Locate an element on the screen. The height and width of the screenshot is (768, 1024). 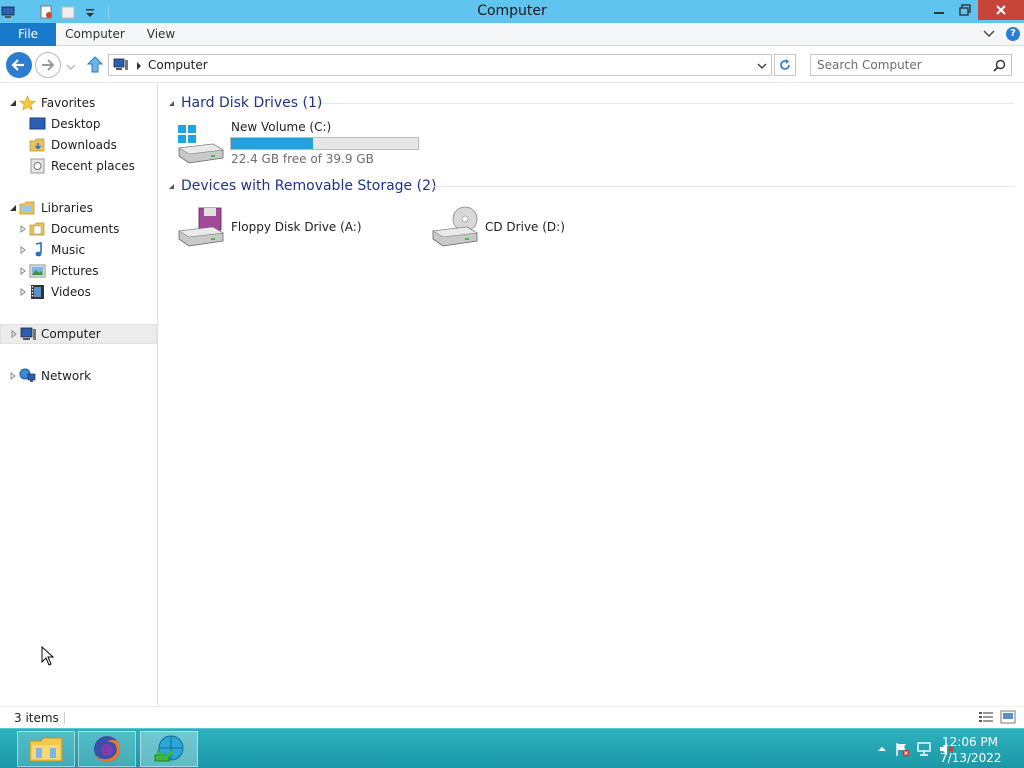
group-header-hard-disk-drives: Hard Disk Drives (1) is located at coordinates (248, 103).